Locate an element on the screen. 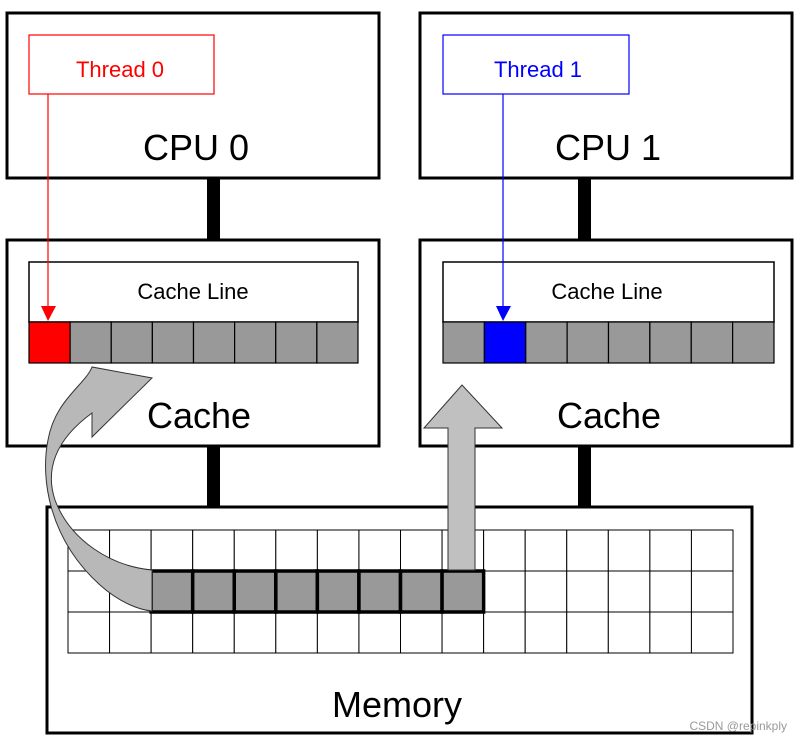 The height and width of the screenshot is (741, 799). cache-0-label: Cache is located at coordinates (199, 415).